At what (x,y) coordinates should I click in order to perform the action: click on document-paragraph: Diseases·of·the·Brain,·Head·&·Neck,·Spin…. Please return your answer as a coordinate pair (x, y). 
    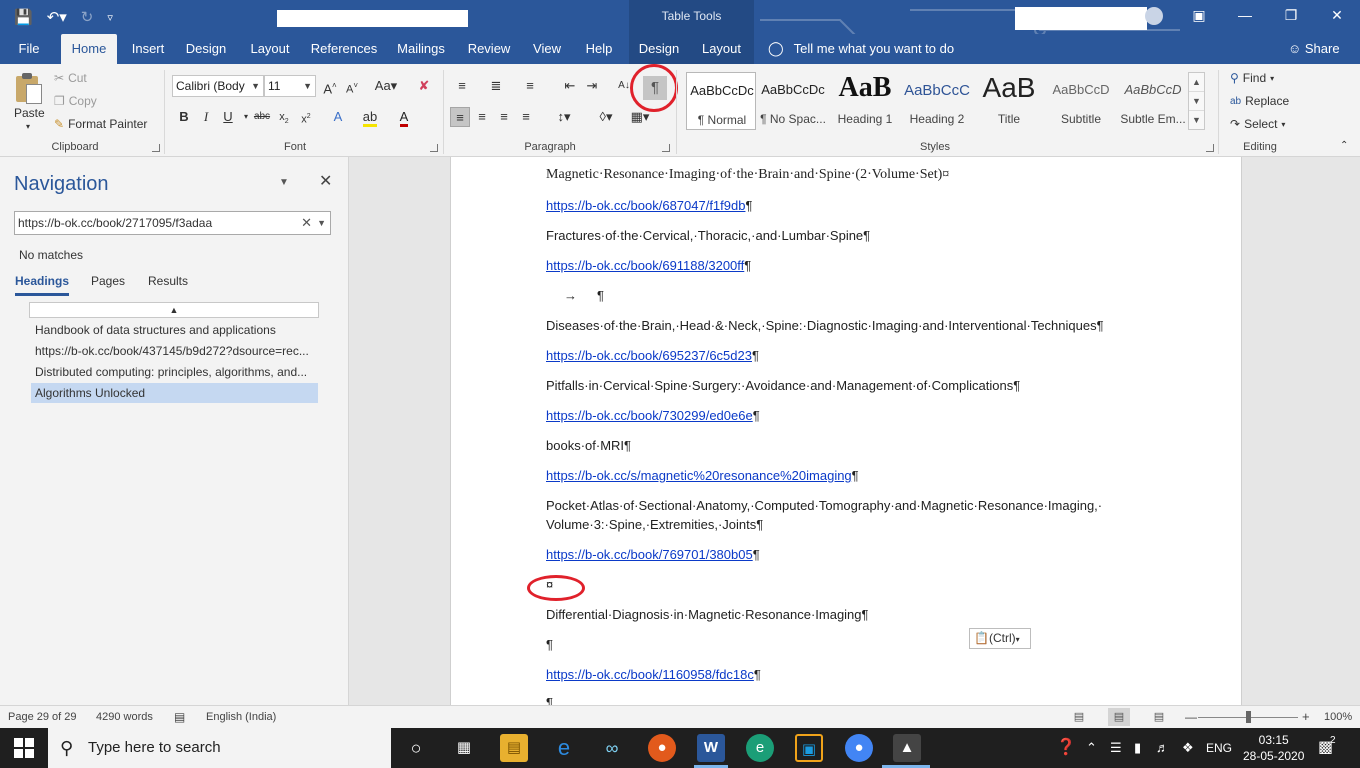
    Looking at the image, I should click on (825, 325).